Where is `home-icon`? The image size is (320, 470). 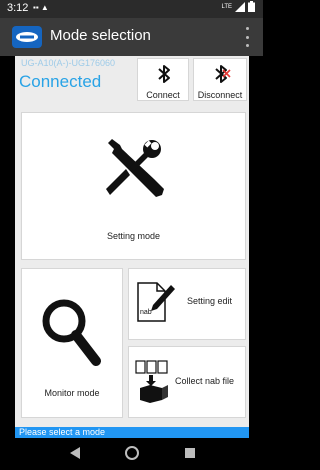 home-icon is located at coordinates (132, 453).